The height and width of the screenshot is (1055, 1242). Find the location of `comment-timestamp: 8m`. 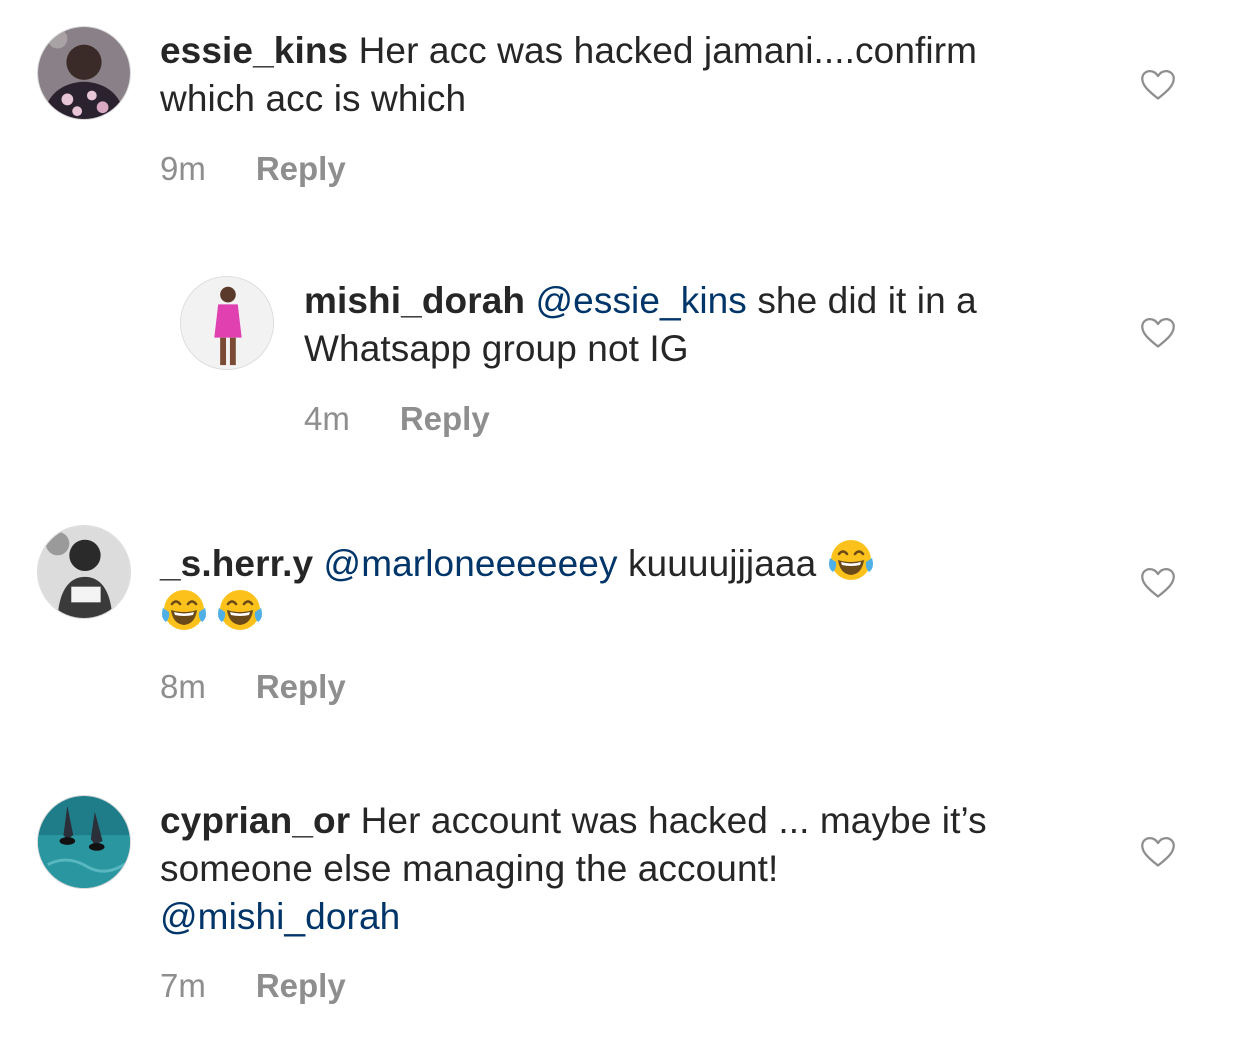

comment-timestamp: 8m is located at coordinates (183, 686).